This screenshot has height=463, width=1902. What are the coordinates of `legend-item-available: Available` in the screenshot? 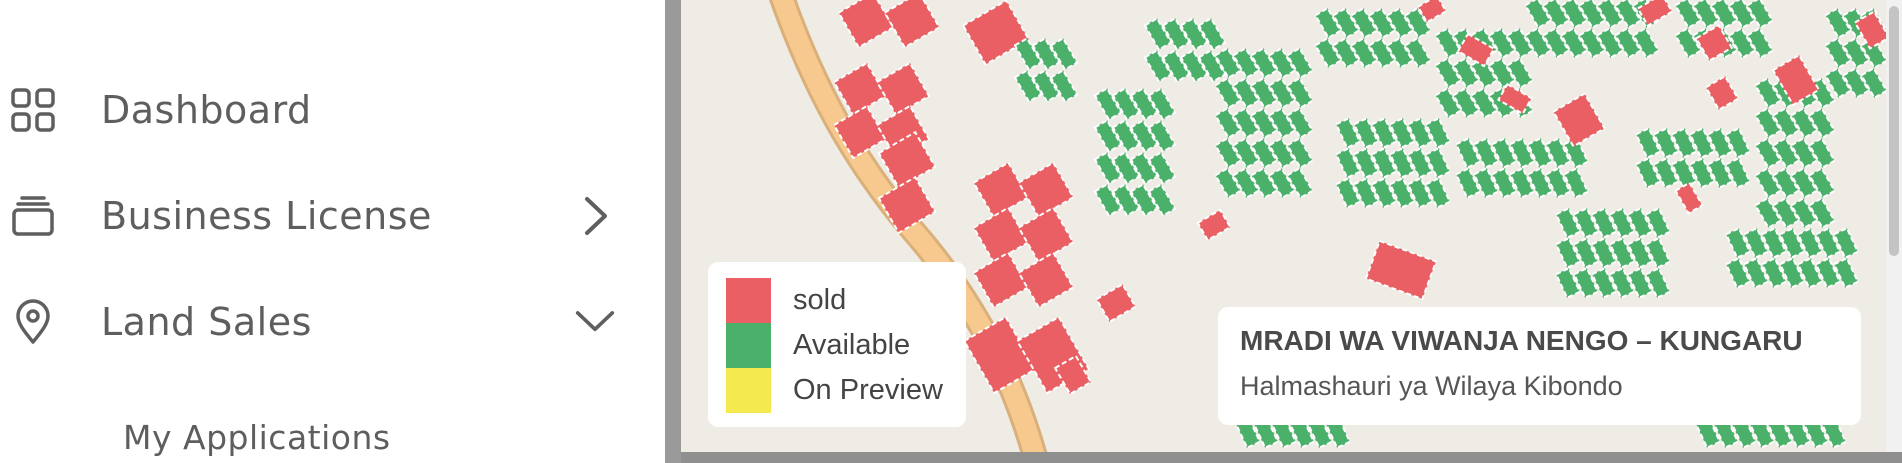 It's located at (818, 345).